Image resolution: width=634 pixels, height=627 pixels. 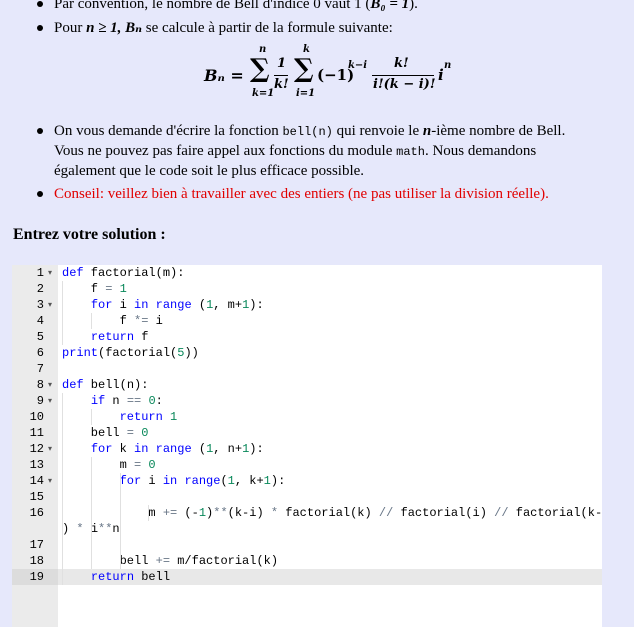 What do you see at coordinates (130, 353) in the screenshot?
I see `code-line: print(factorial(5))` at bounding box center [130, 353].